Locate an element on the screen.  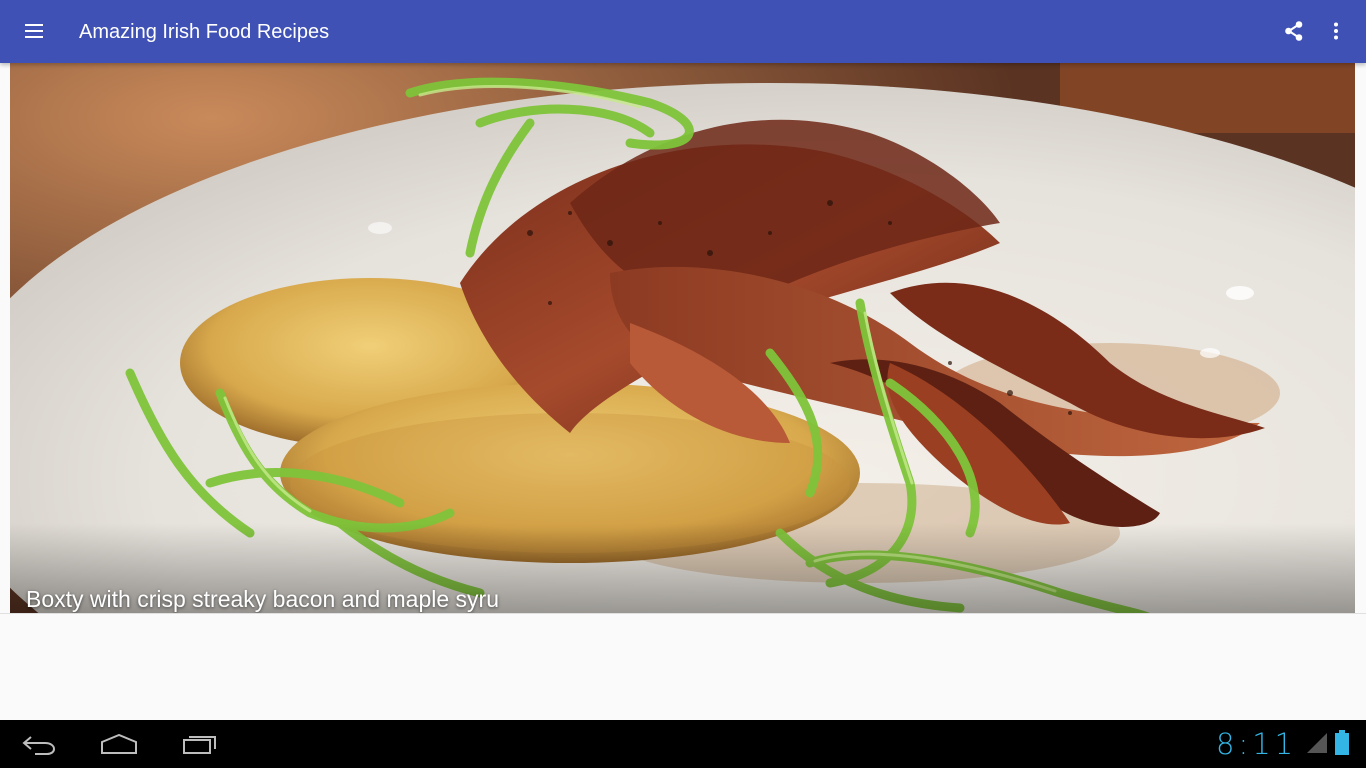
content-divider is located at coordinates (683, 613).